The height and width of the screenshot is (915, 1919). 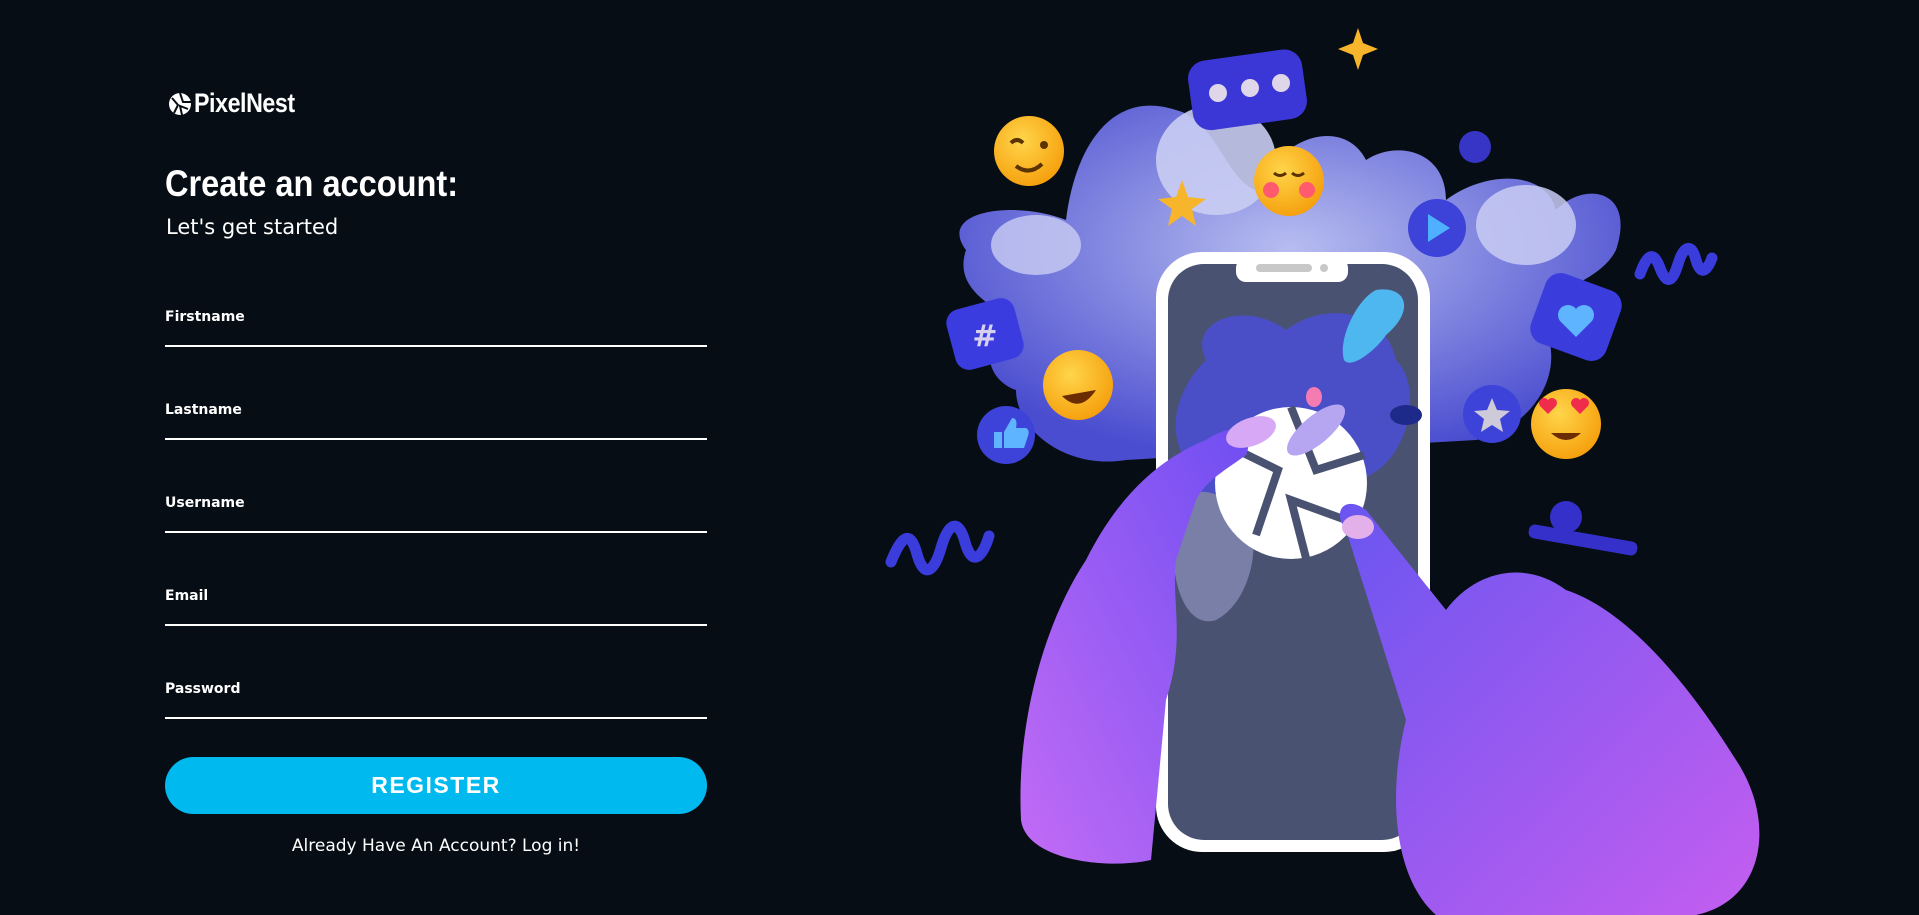 I want to click on username-label: Username, so click(x=205, y=503).